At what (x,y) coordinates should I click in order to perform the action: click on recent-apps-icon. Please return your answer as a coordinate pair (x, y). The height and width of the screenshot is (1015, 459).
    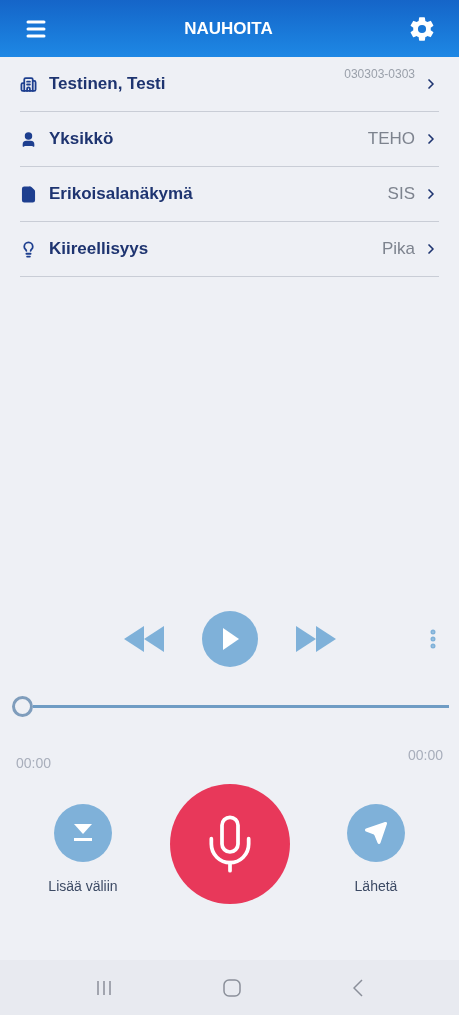
    Looking at the image, I should click on (103, 987).